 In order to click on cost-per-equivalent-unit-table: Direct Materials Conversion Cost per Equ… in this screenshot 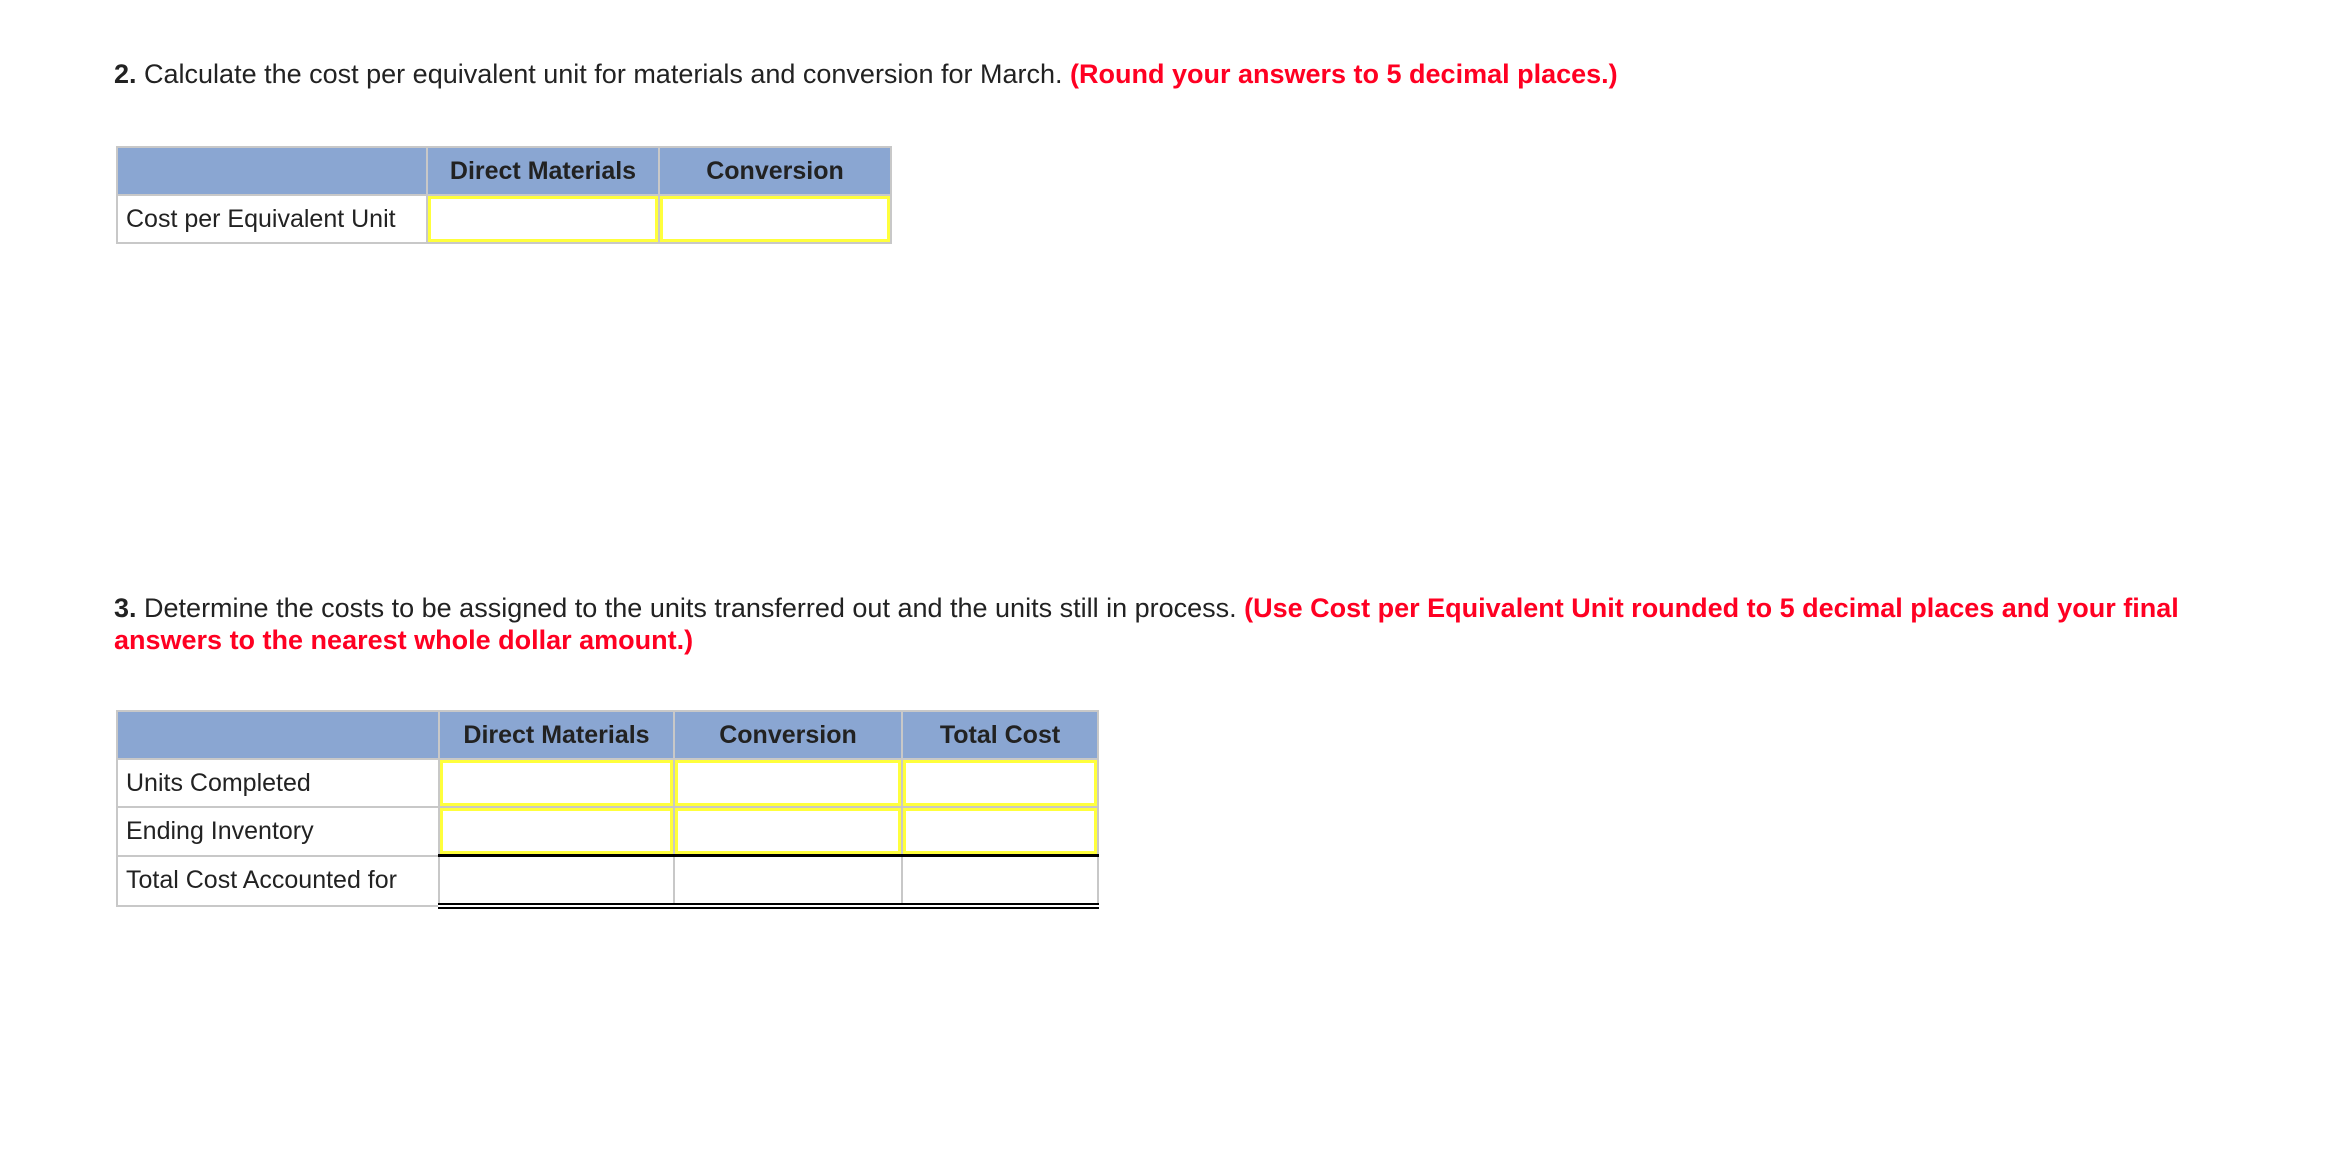, I will do `click(504, 195)`.